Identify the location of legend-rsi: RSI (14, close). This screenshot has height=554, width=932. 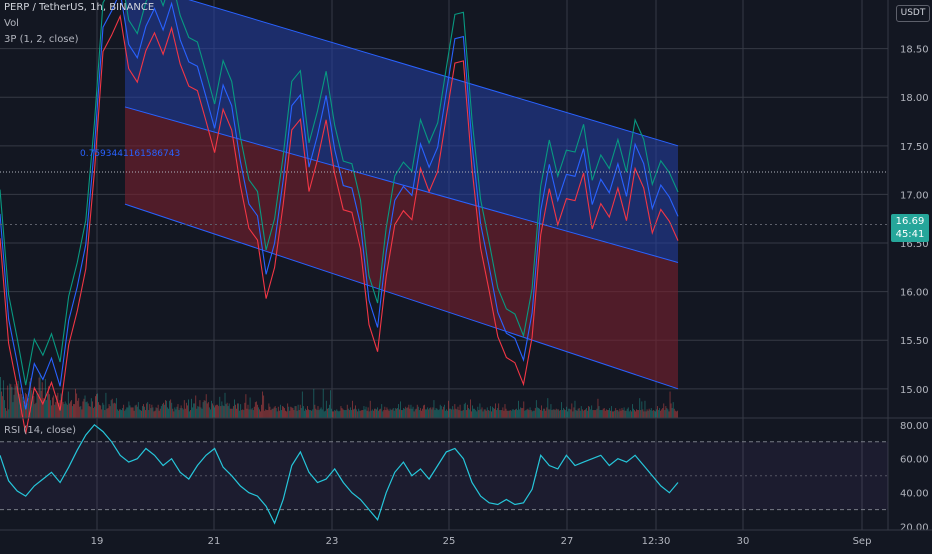
(40, 430).